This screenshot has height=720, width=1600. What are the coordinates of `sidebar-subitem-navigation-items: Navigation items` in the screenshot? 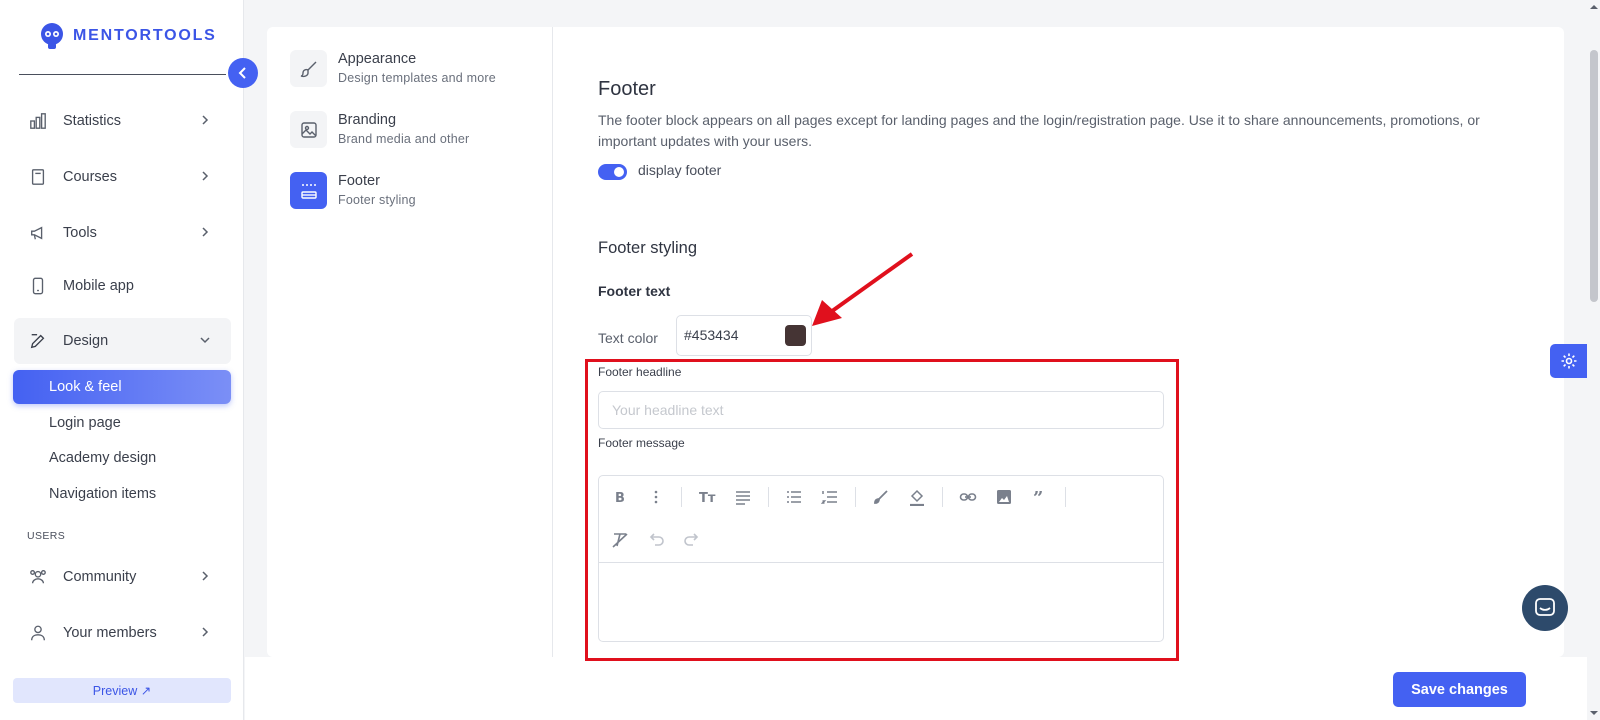 It's located at (122, 494).